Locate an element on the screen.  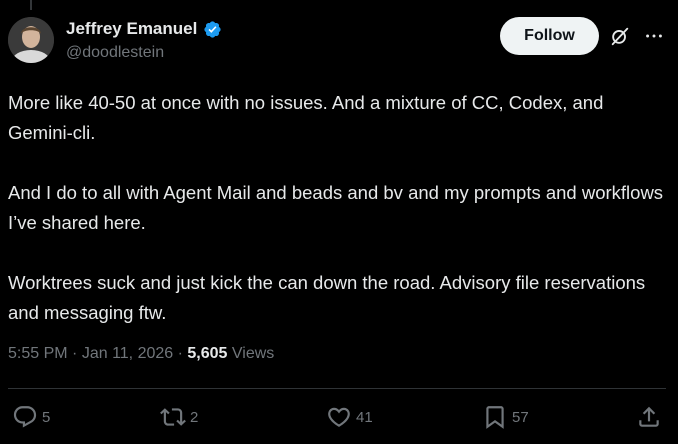
reply-button: 5 is located at coordinates (31, 417).